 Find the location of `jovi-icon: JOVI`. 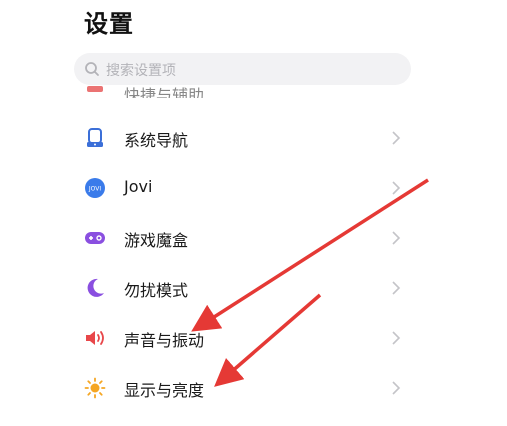

jovi-icon: JOVI is located at coordinates (95, 188).